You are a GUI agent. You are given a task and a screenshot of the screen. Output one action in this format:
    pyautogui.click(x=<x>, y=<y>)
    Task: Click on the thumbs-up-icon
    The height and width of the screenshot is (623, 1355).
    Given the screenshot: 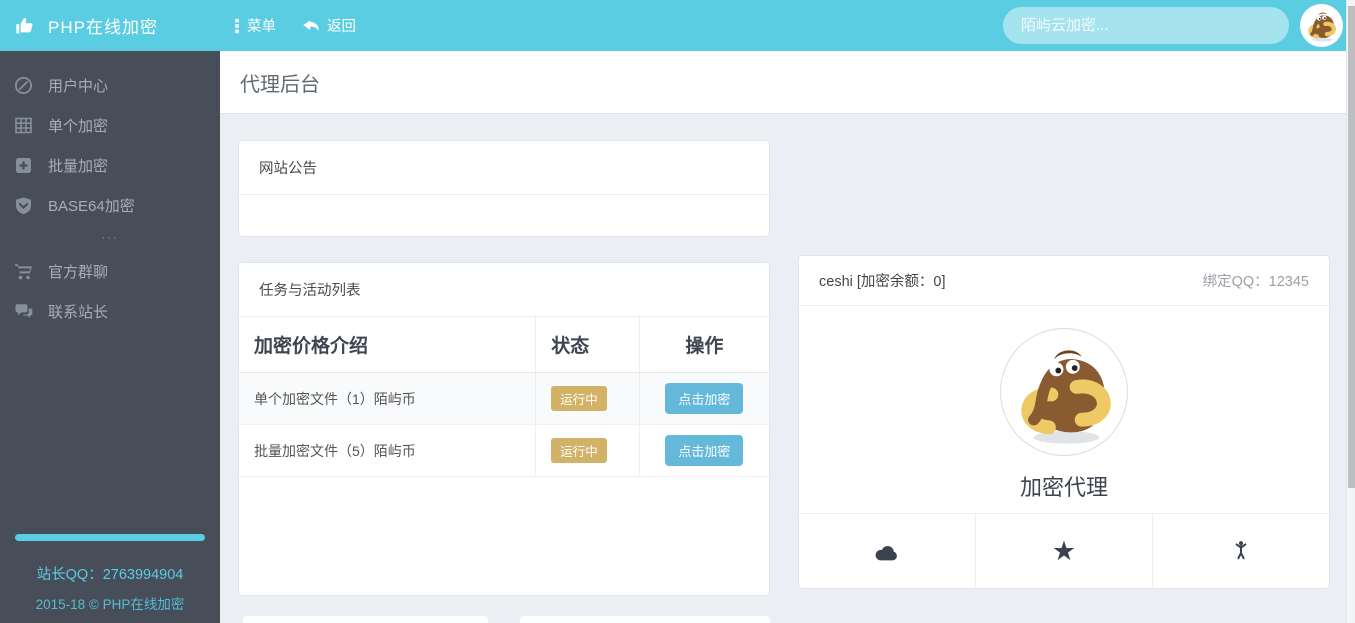 What is the action you would take?
    pyautogui.click(x=25, y=26)
    